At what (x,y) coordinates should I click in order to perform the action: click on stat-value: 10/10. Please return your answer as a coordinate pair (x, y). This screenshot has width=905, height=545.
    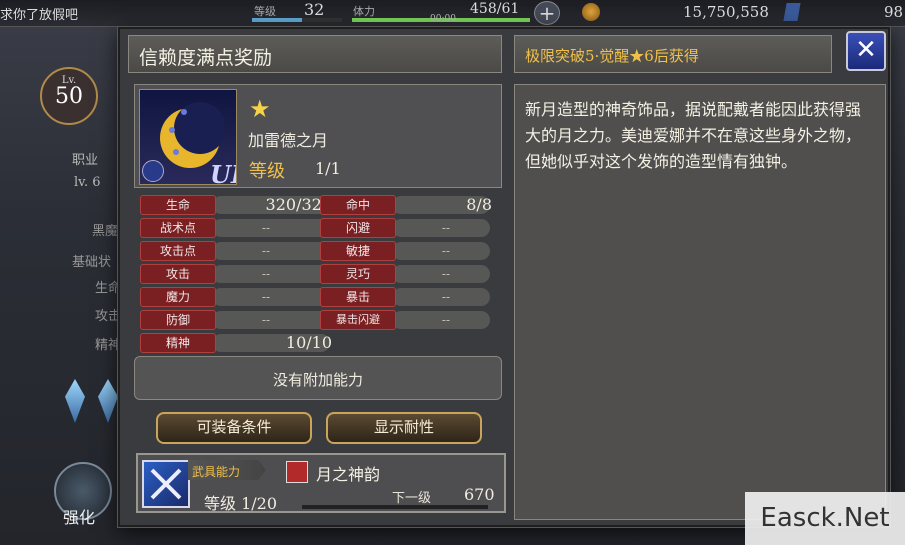
    Looking at the image, I should click on (308, 342).